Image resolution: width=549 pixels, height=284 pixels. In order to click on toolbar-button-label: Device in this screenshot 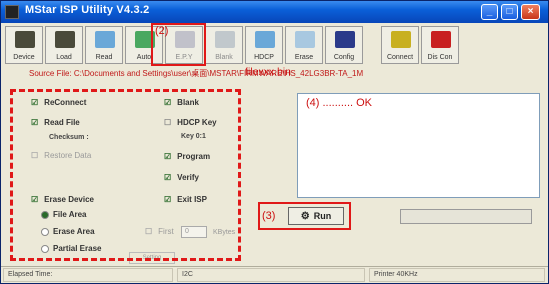, I will do `click(24, 57)`.